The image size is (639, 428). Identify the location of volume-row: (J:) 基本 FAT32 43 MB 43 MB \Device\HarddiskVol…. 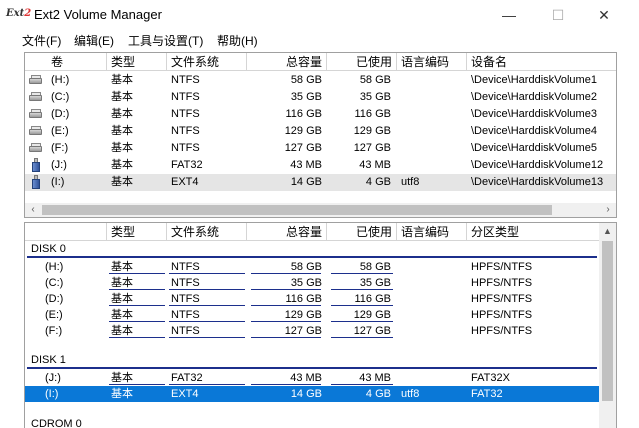
(320, 165).